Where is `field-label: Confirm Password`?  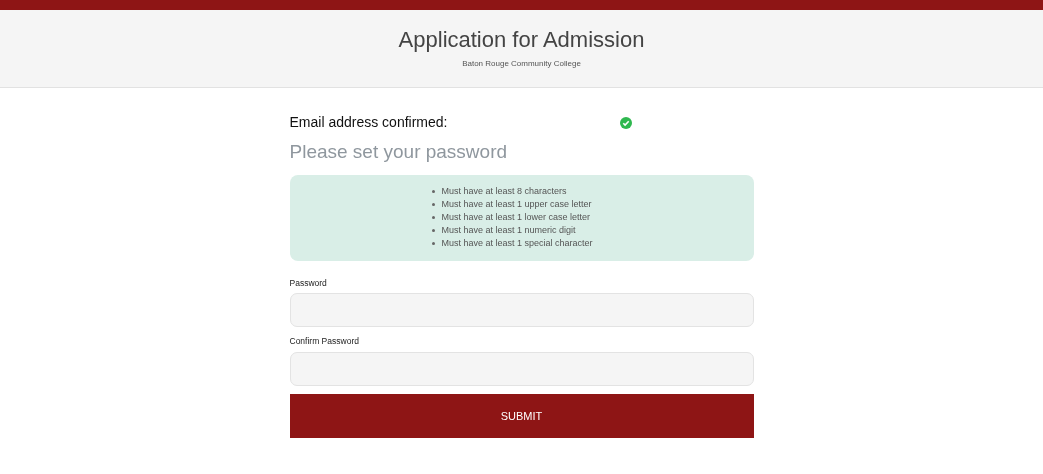 field-label: Confirm Password is located at coordinates (324, 341).